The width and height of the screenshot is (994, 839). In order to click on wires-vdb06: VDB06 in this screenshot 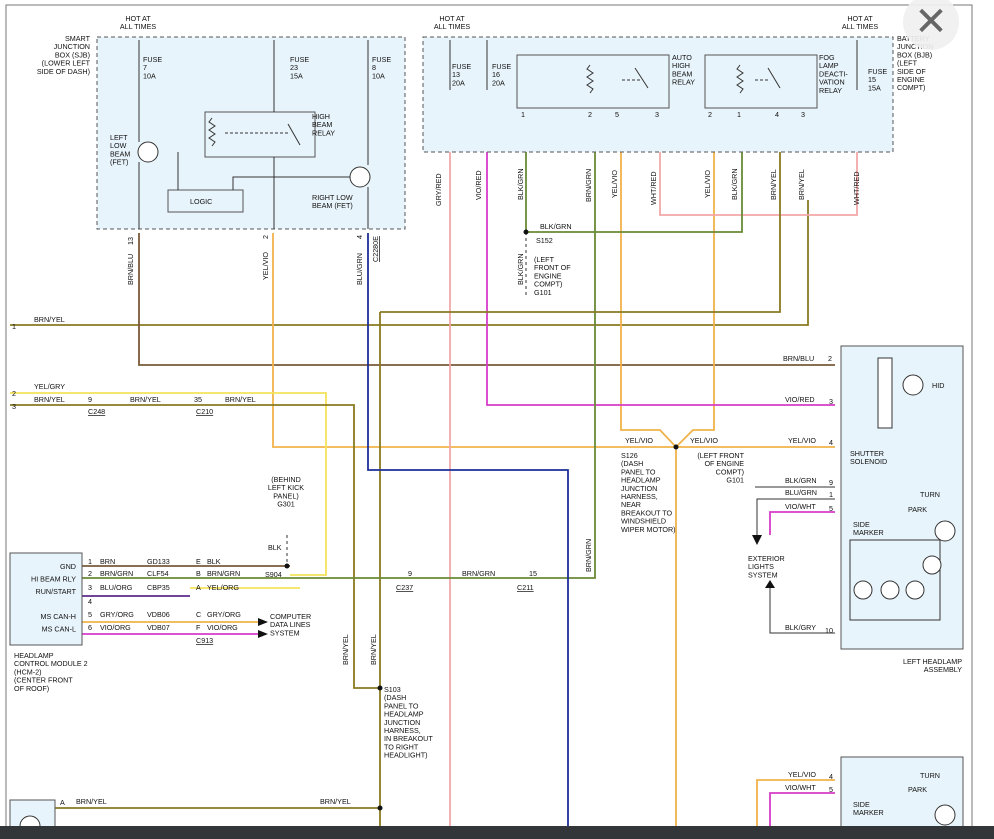, I will do `click(158, 614)`.